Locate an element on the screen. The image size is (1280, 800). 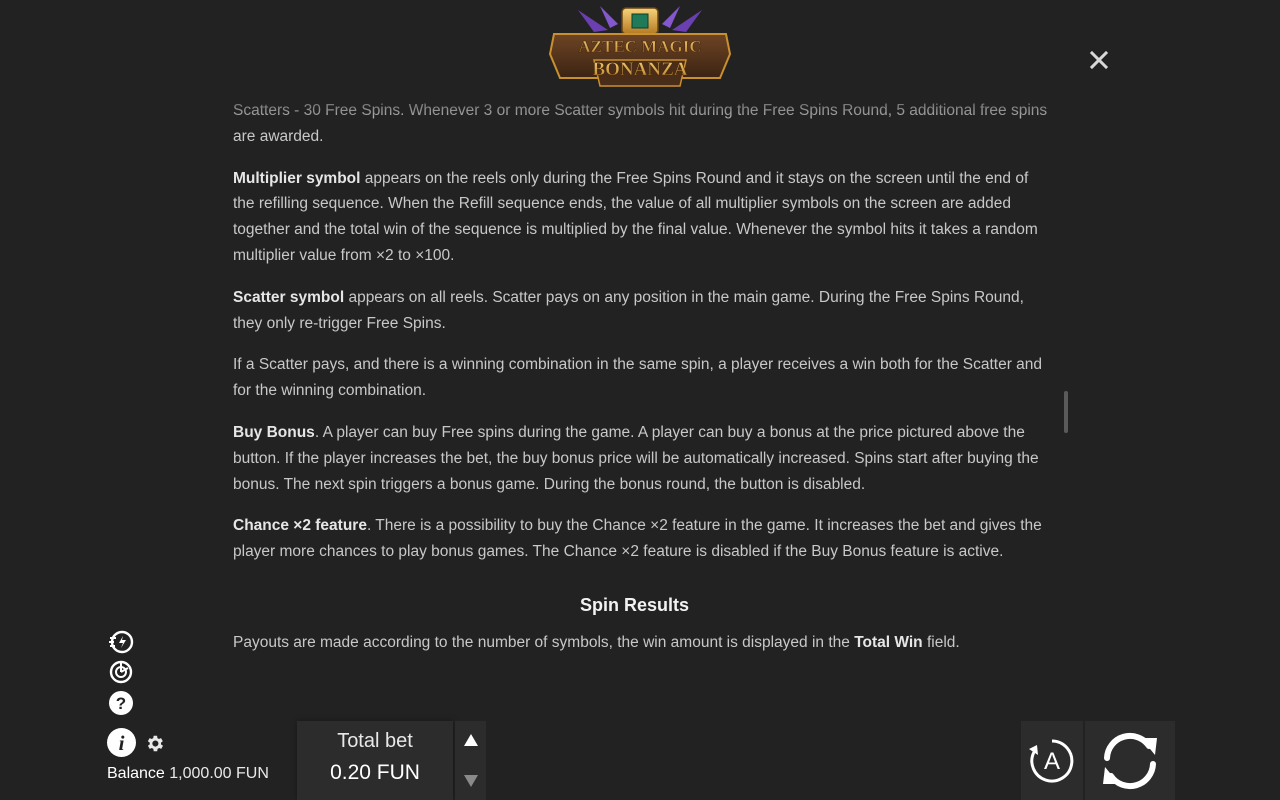
section-title-spin-results: Spin Results is located at coordinates (634, 604).